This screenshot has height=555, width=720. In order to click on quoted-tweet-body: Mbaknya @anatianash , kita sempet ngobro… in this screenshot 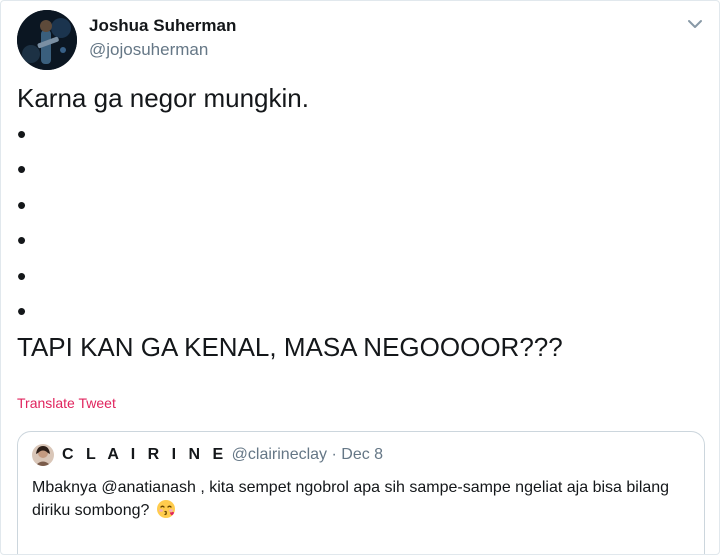, I will do `click(362, 499)`.